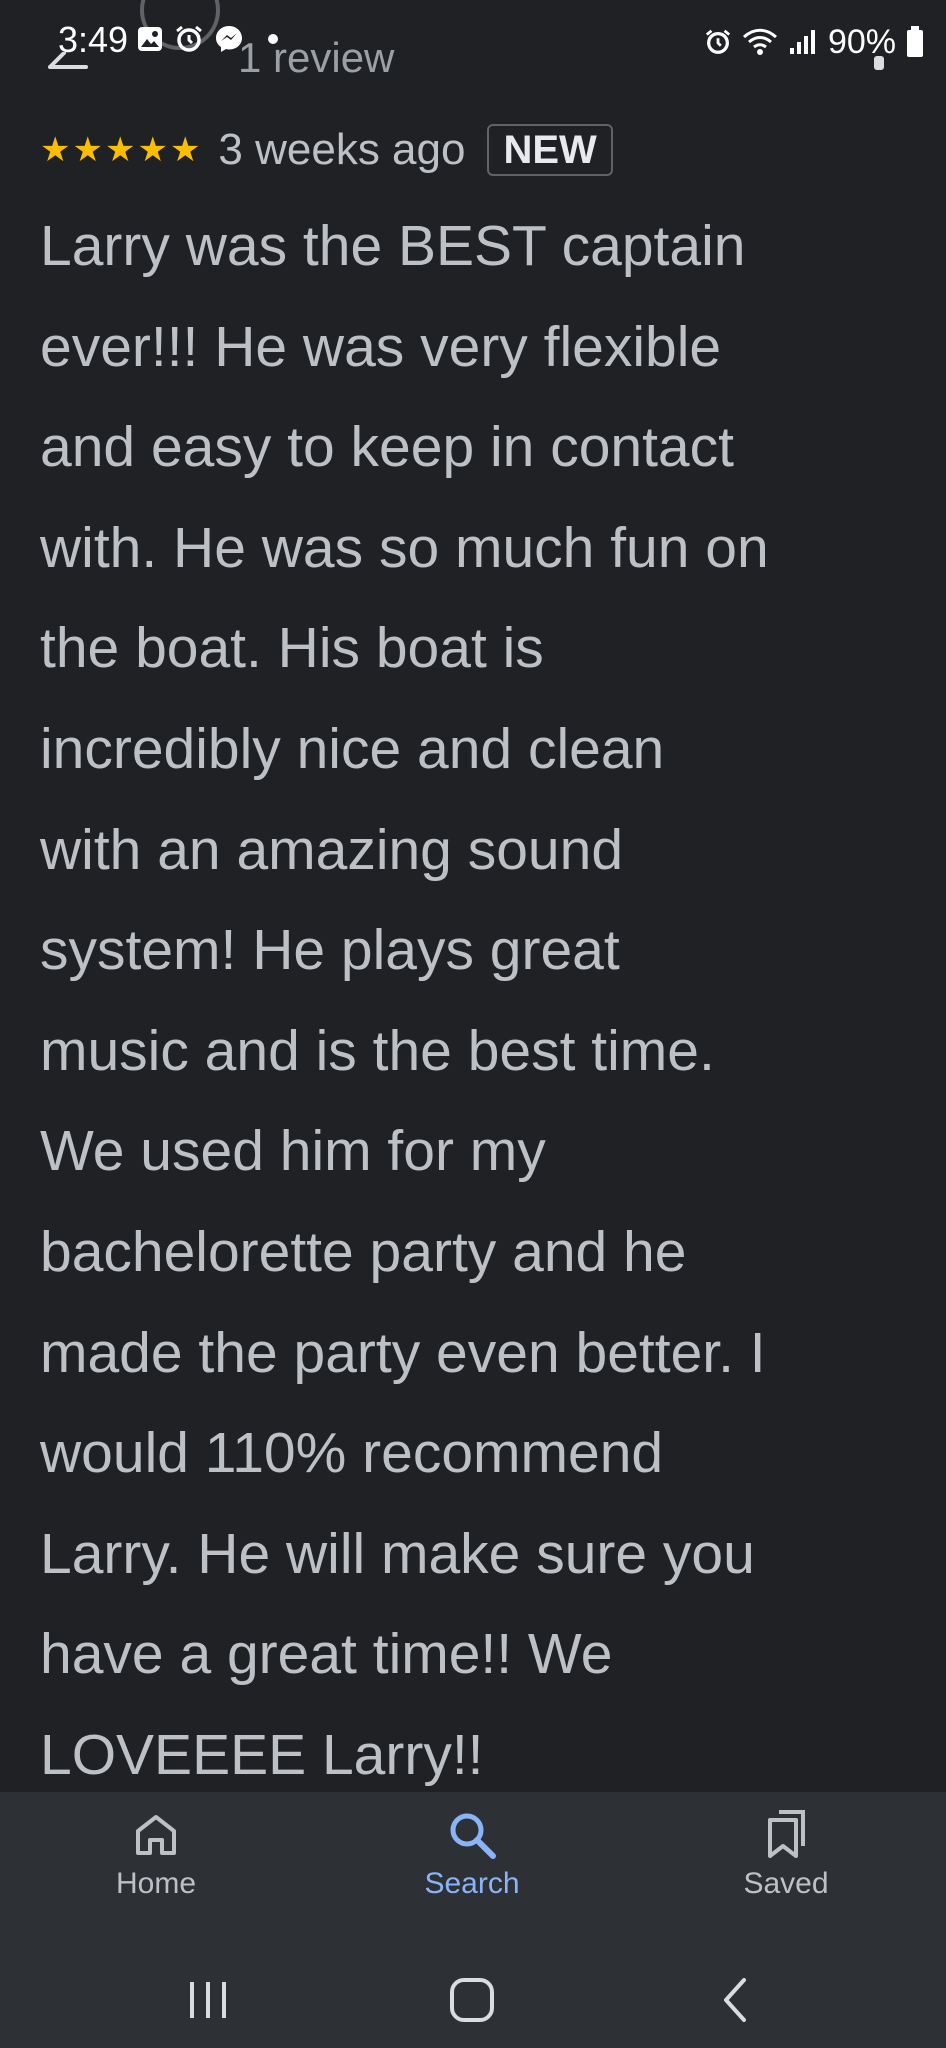 The image size is (946, 2048). Describe the element at coordinates (352, 1453) in the screenshot. I see `review-text-line: would 110% recommend` at that location.